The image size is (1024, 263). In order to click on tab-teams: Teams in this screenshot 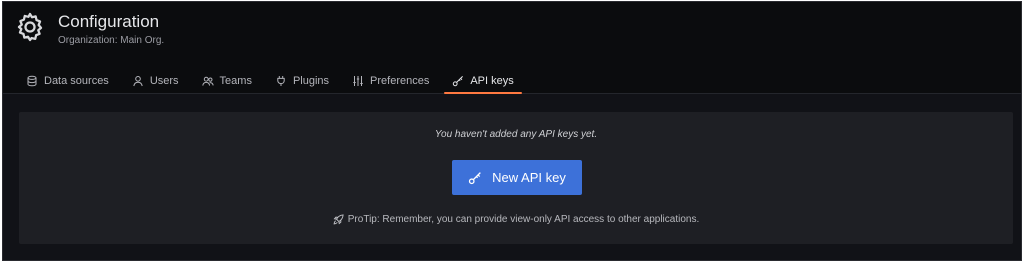, I will do `click(227, 81)`.